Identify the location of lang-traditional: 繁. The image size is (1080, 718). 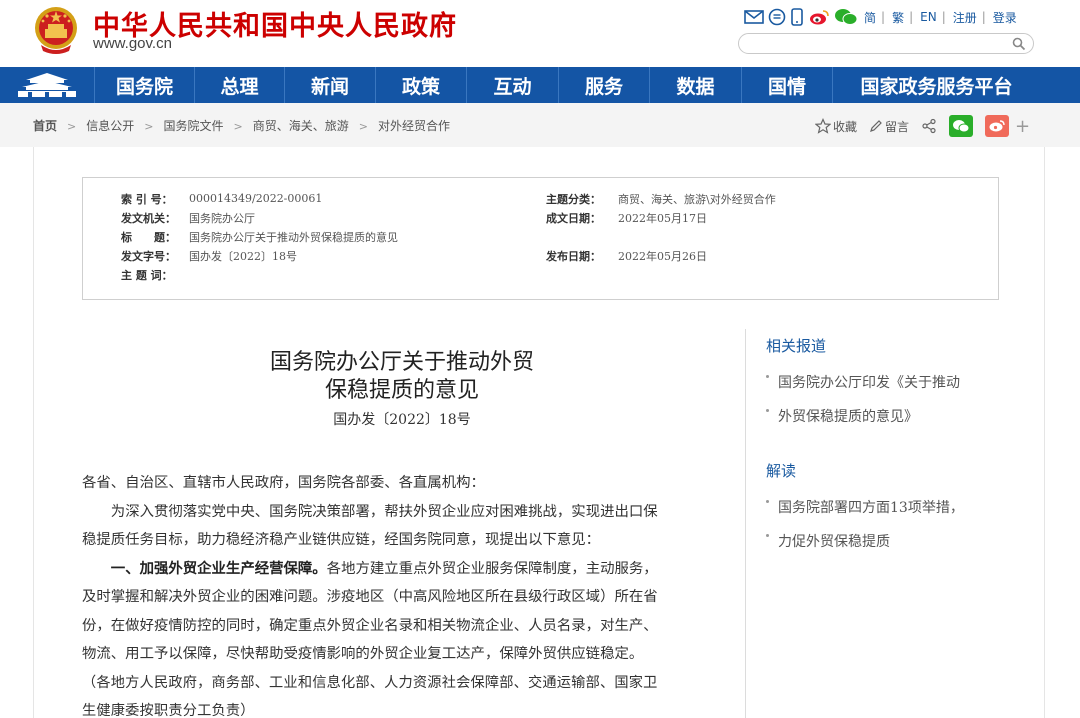
(898, 17).